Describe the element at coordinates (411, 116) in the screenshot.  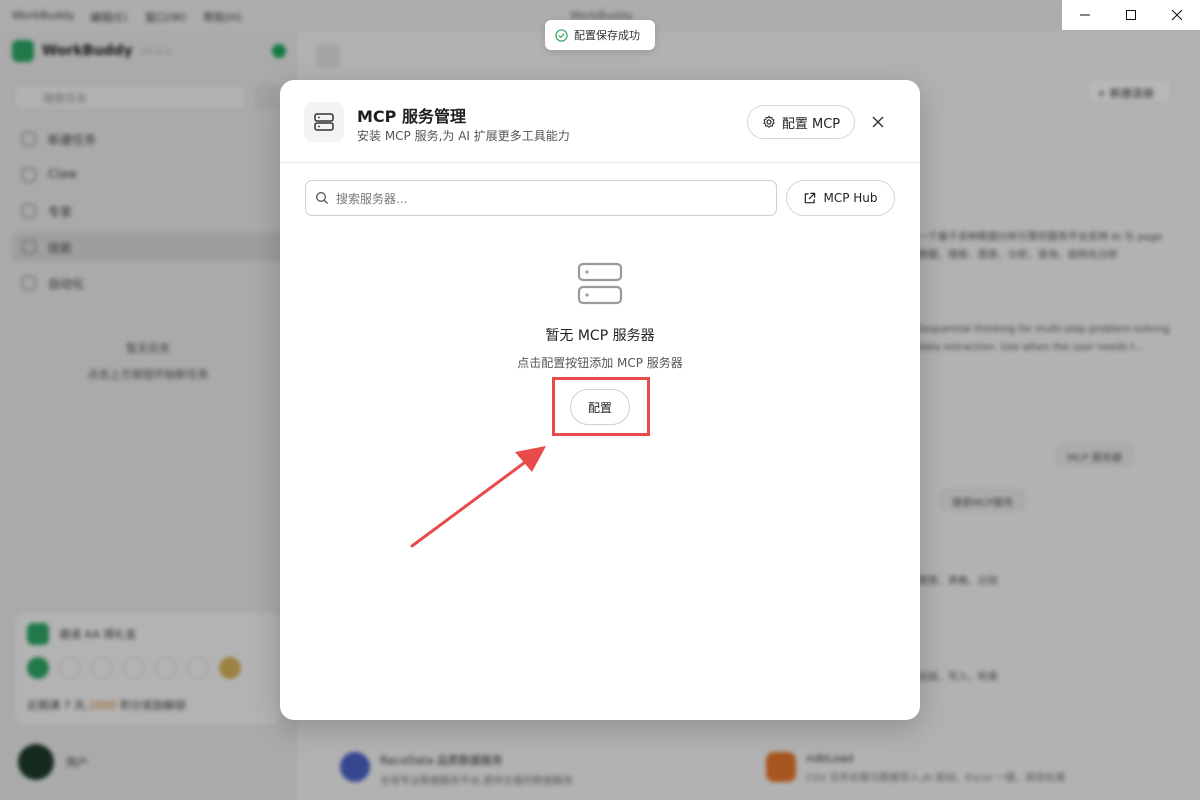
I see `dialog-title: MCP 服务管理` at that location.